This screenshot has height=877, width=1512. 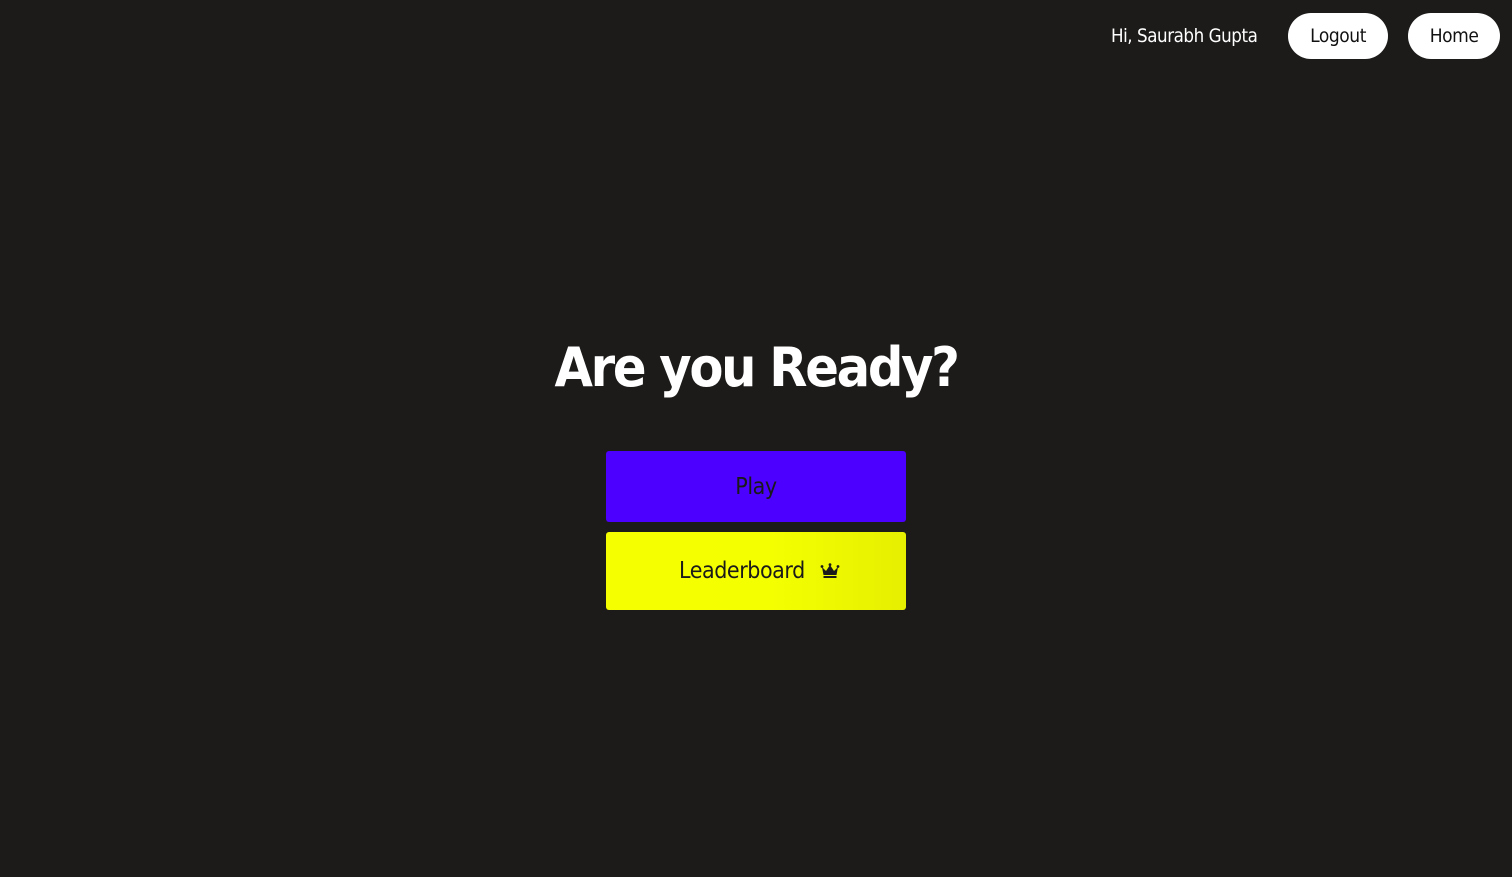 I want to click on play-button-label: Play, so click(x=756, y=486).